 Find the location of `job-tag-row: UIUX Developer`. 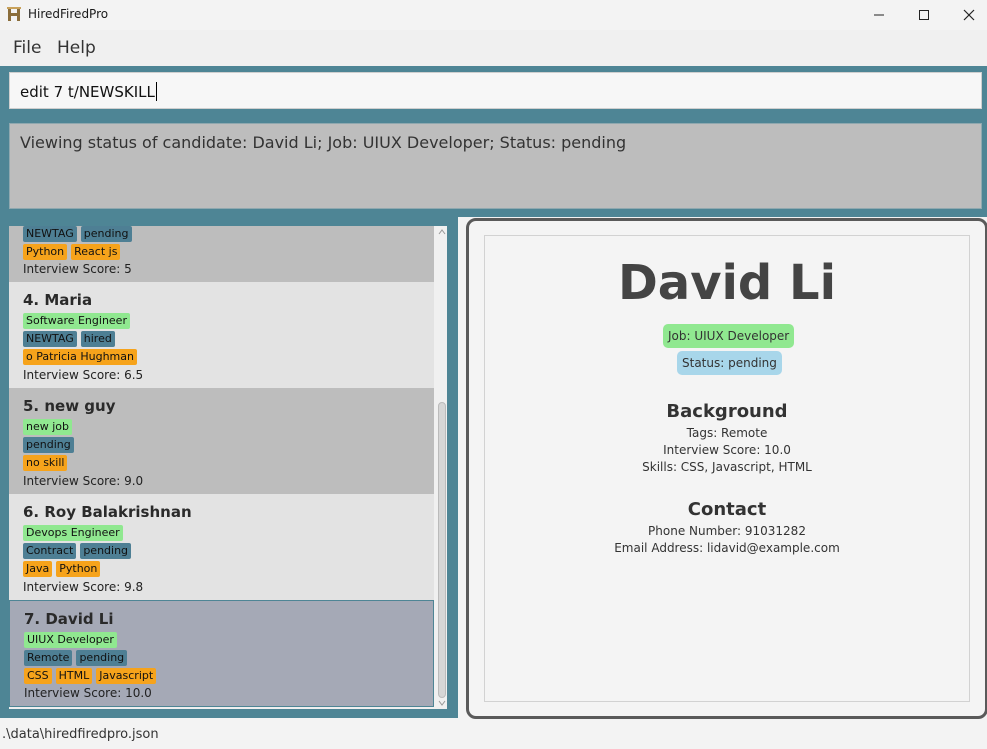

job-tag-row: UIUX Developer is located at coordinates (70, 640).